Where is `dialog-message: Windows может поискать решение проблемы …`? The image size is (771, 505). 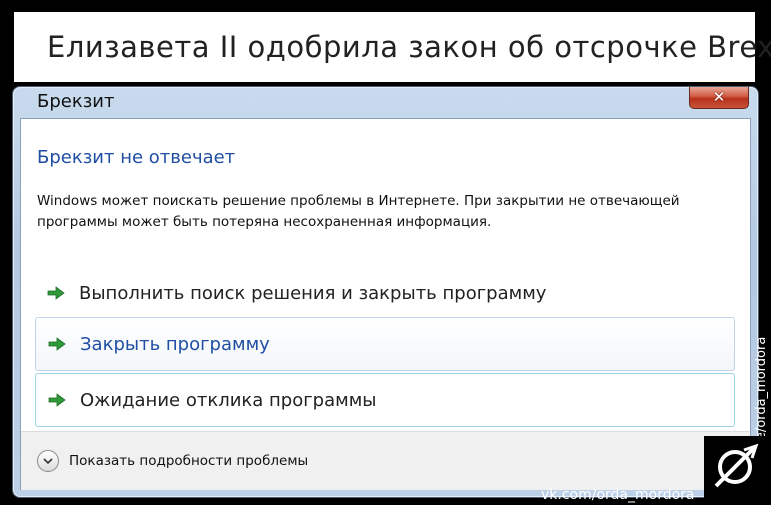 dialog-message: Windows может поискать решение проблемы … is located at coordinates (358, 211).